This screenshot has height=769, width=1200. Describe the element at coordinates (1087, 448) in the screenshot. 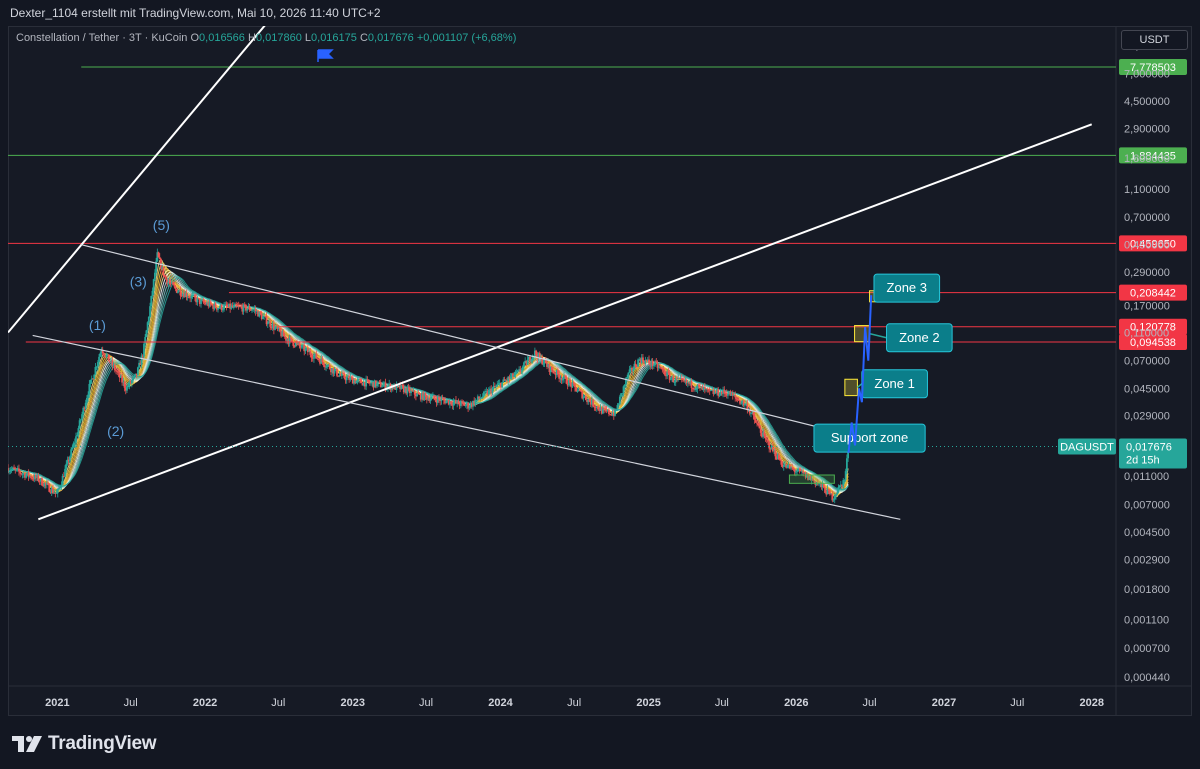

I see `symbol-tag-label: DAGUSDT` at that location.